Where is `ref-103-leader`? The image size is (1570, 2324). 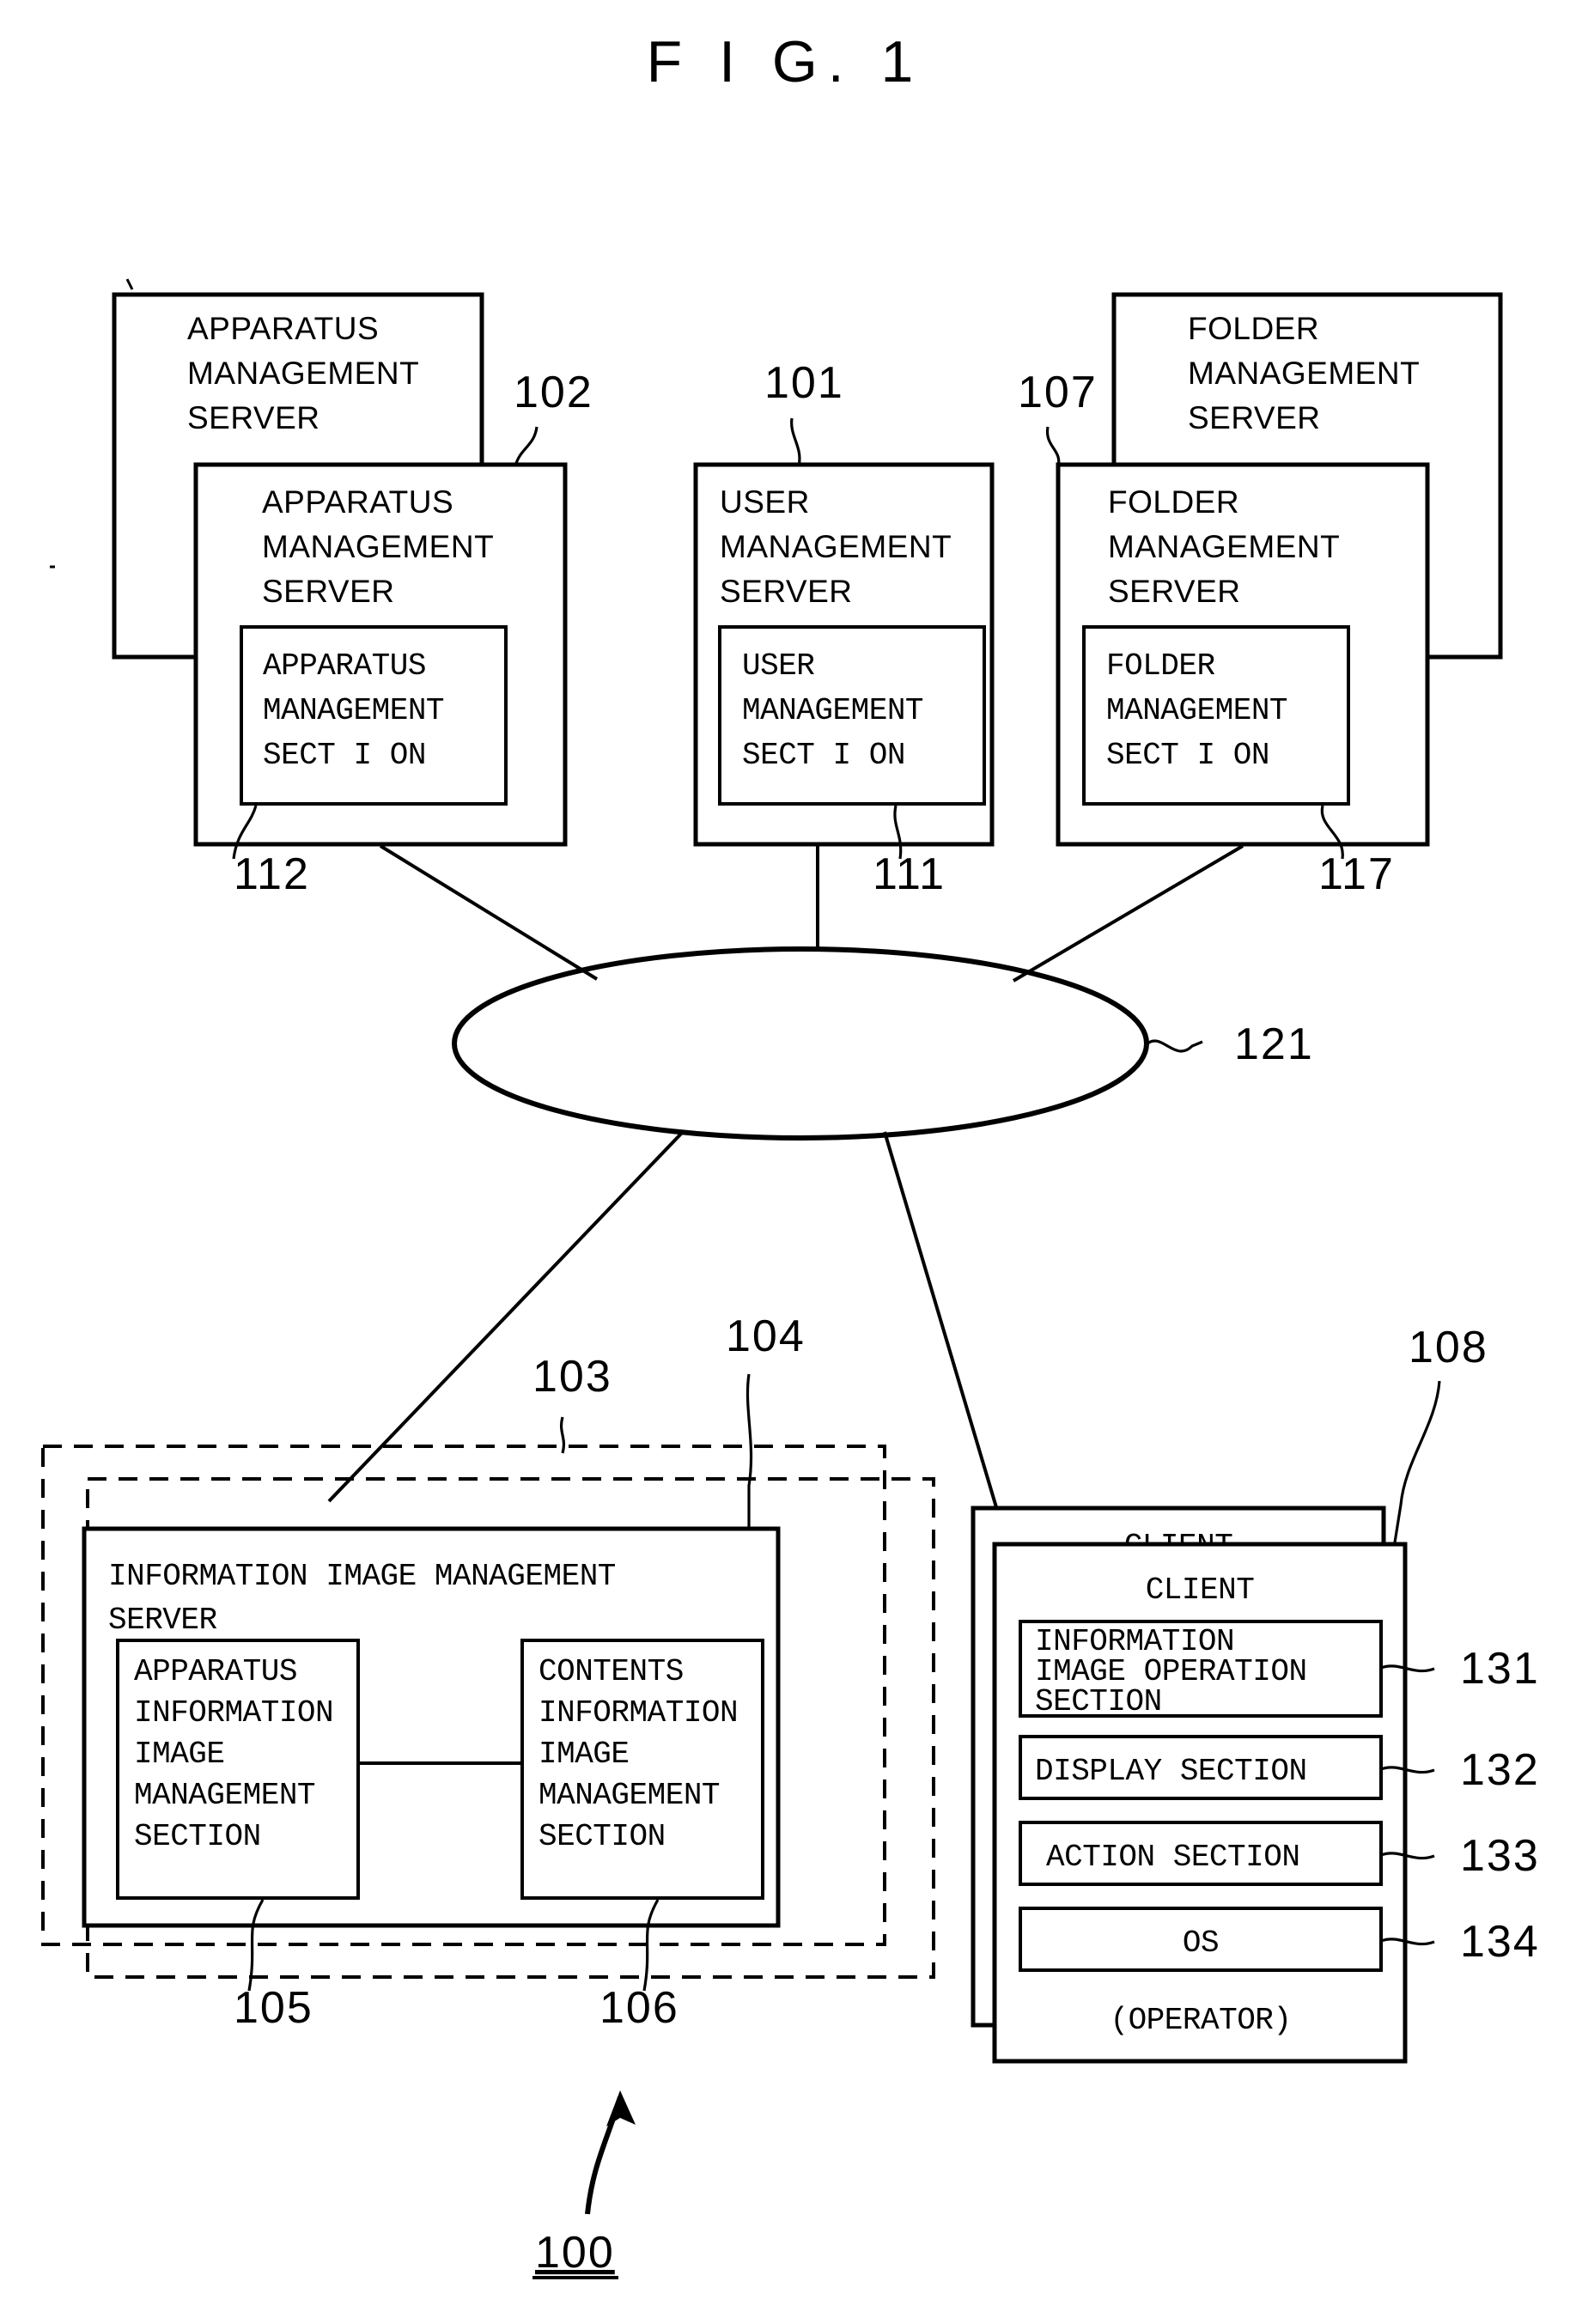
ref-103-leader is located at coordinates (562, 1435).